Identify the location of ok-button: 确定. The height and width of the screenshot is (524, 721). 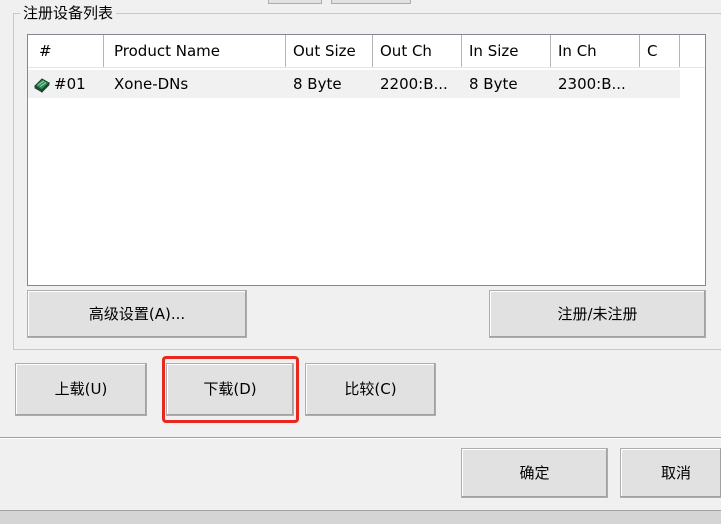
(534, 473).